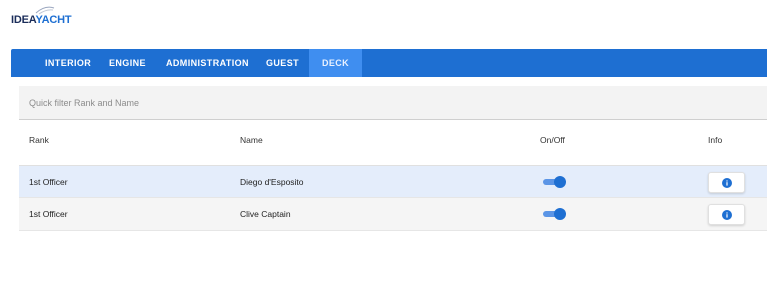 The height and width of the screenshot is (297, 767). I want to click on tab-administration: ADMINISTRATION, so click(207, 63).